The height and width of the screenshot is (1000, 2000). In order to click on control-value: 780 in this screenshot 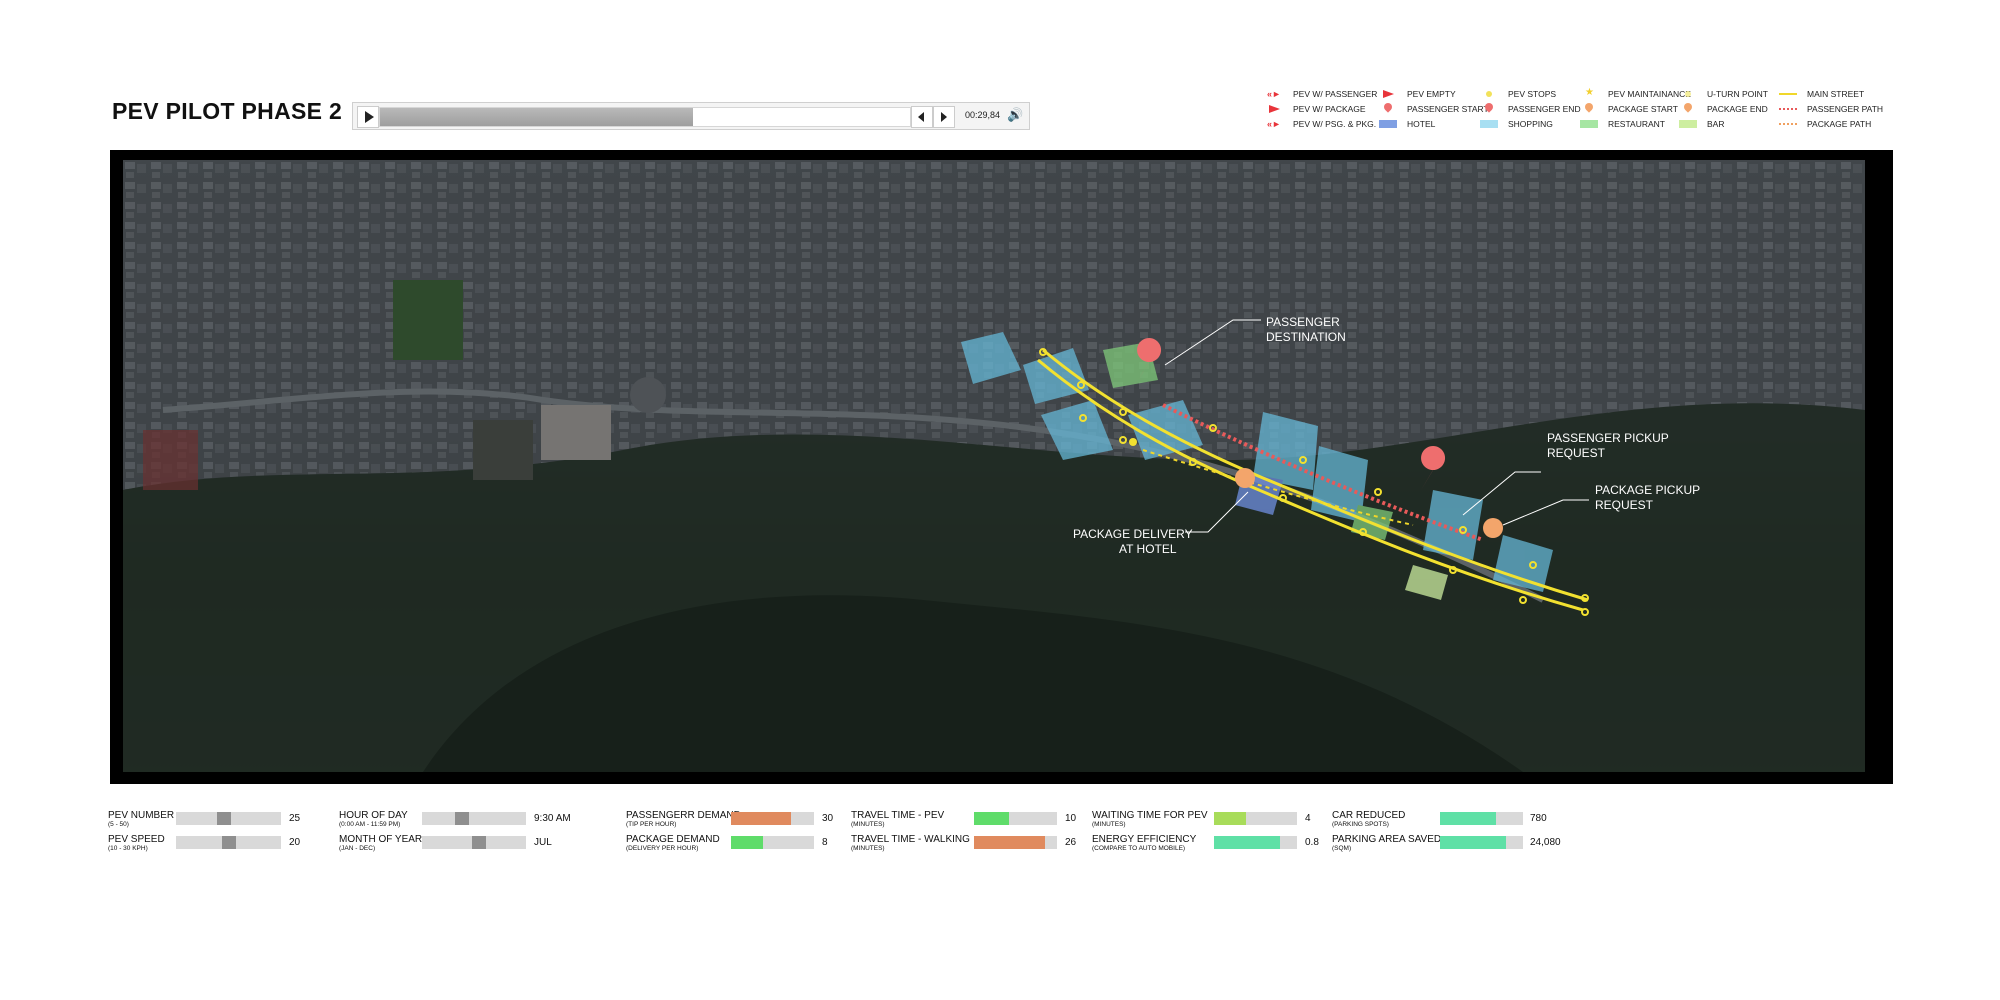, I will do `click(1538, 818)`.